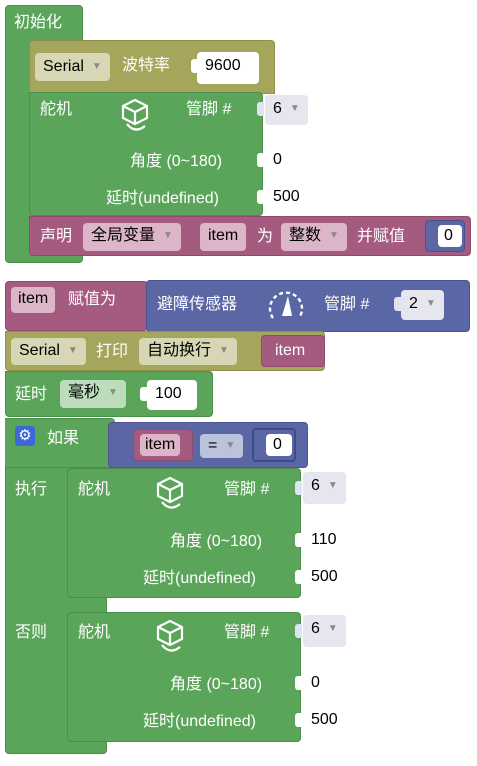 The height and width of the screenshot is (766, 477). Describe the element at coordinates (327, 541) in the screenshot. I see `do-servo-angle-input: 110` at that location.